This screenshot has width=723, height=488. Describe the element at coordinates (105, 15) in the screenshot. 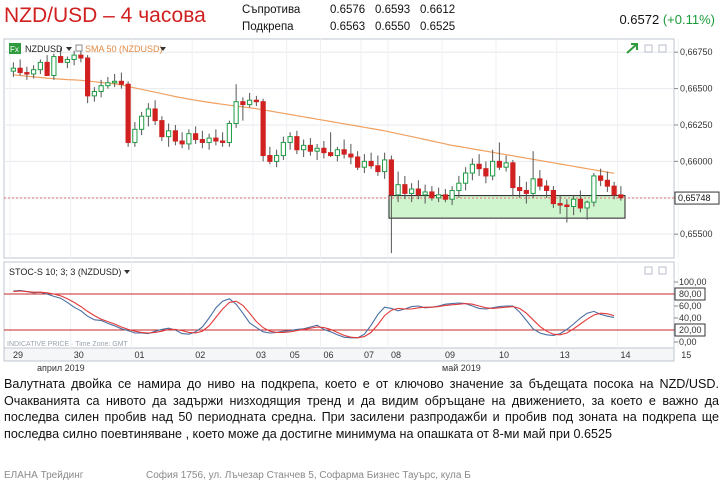

I see `page-title: NZD/USD – 4 часова` at that location.